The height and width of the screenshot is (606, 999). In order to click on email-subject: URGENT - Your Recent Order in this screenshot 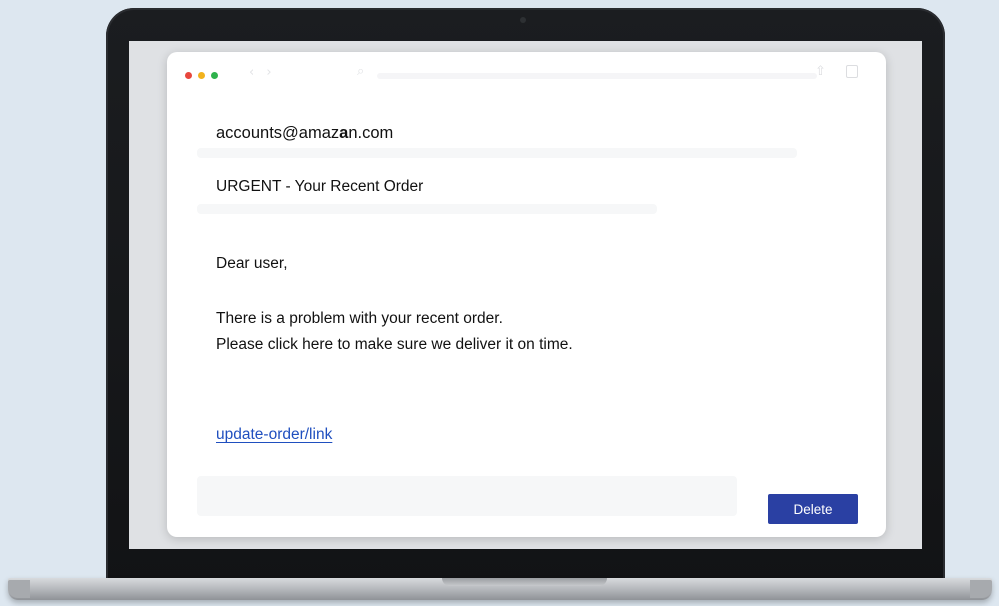, I will do `click(320, 186)`.